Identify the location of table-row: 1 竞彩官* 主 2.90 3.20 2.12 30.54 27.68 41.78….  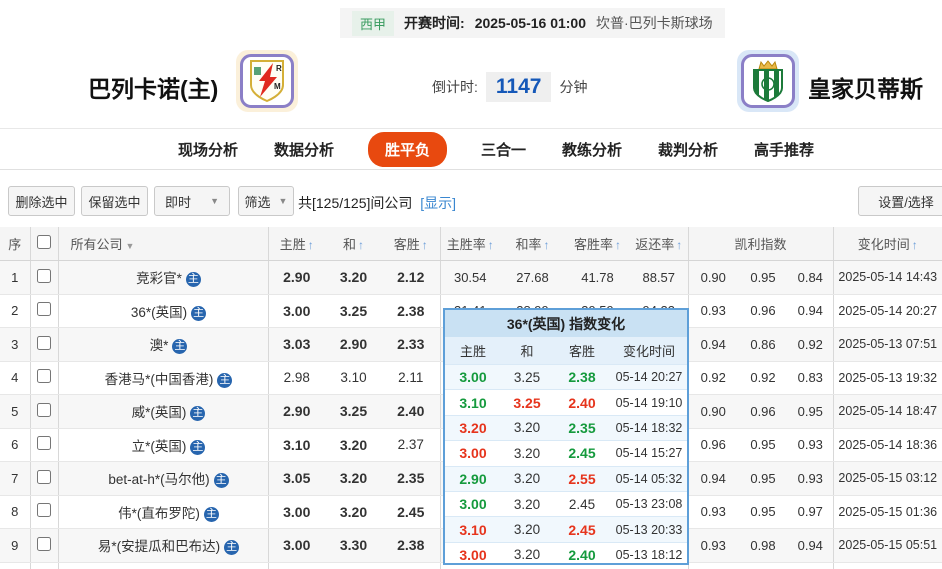
(471, 277).